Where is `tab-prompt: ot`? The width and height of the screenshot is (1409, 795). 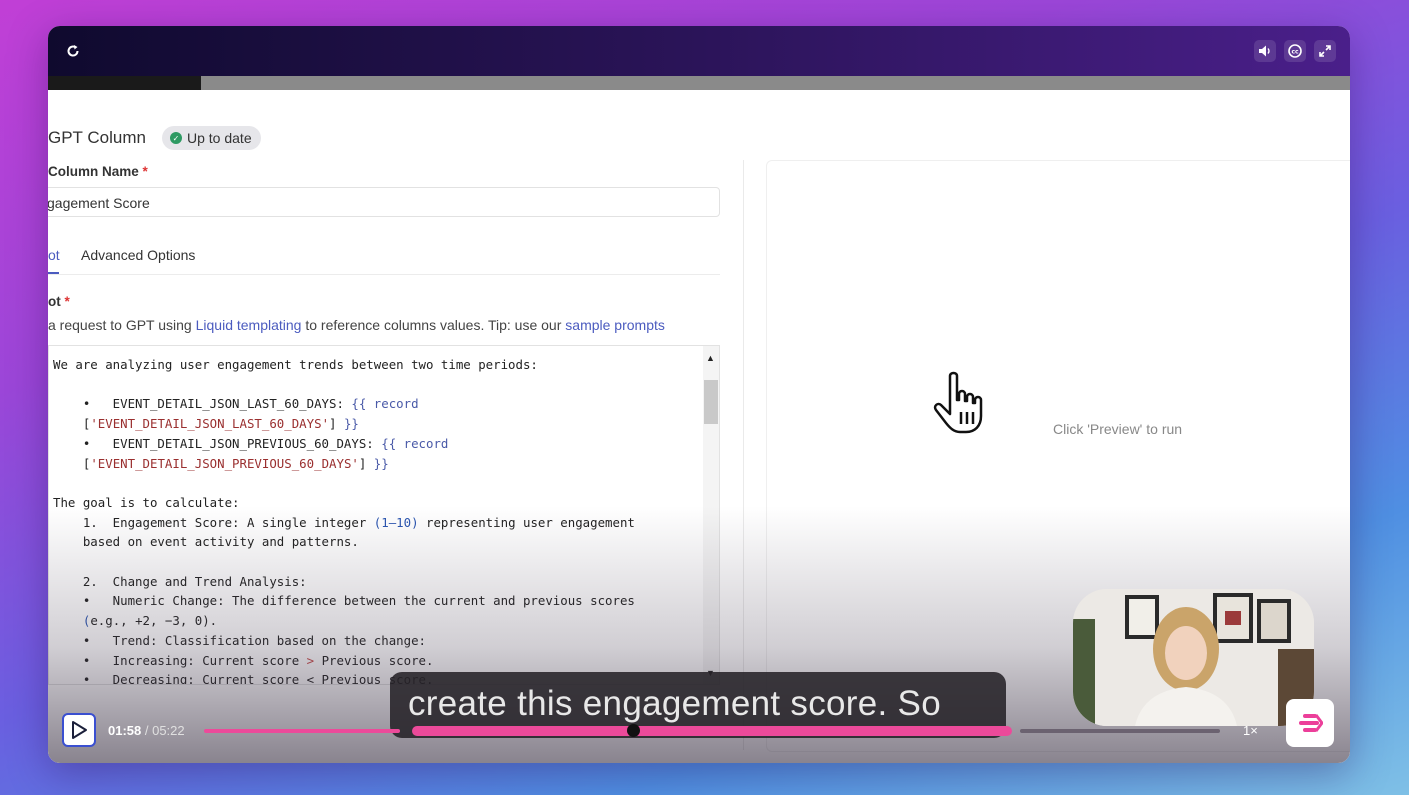
tab-prompt: ot is located at coordinates (54, 255).